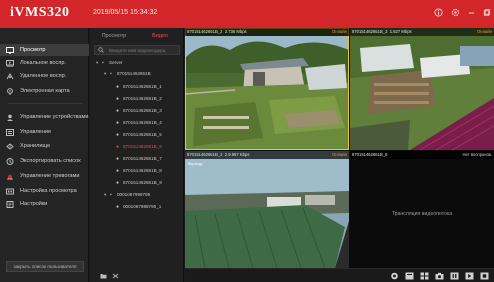 This screenshot has height=282, width=494. I want to click on close-user-list-button: закрыть список пользователя, so click(45, 266).